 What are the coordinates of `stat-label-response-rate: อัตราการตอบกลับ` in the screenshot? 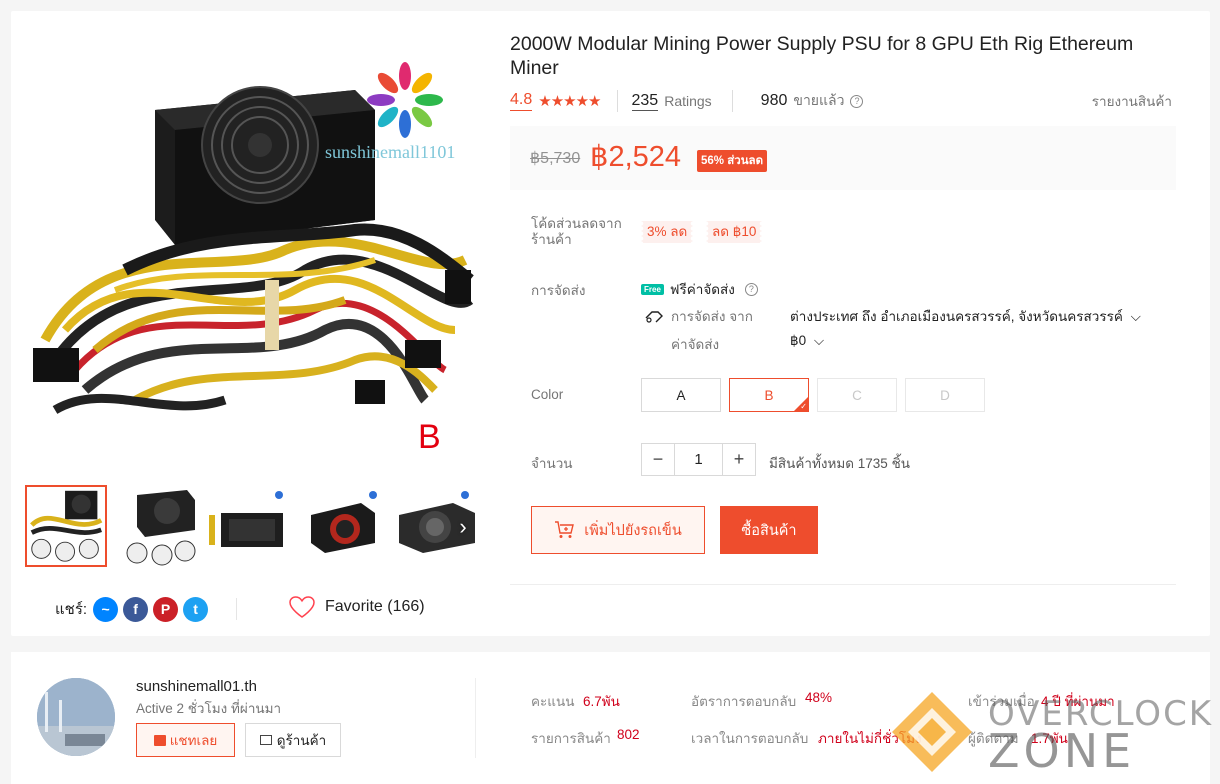 It's located at (744, 701).